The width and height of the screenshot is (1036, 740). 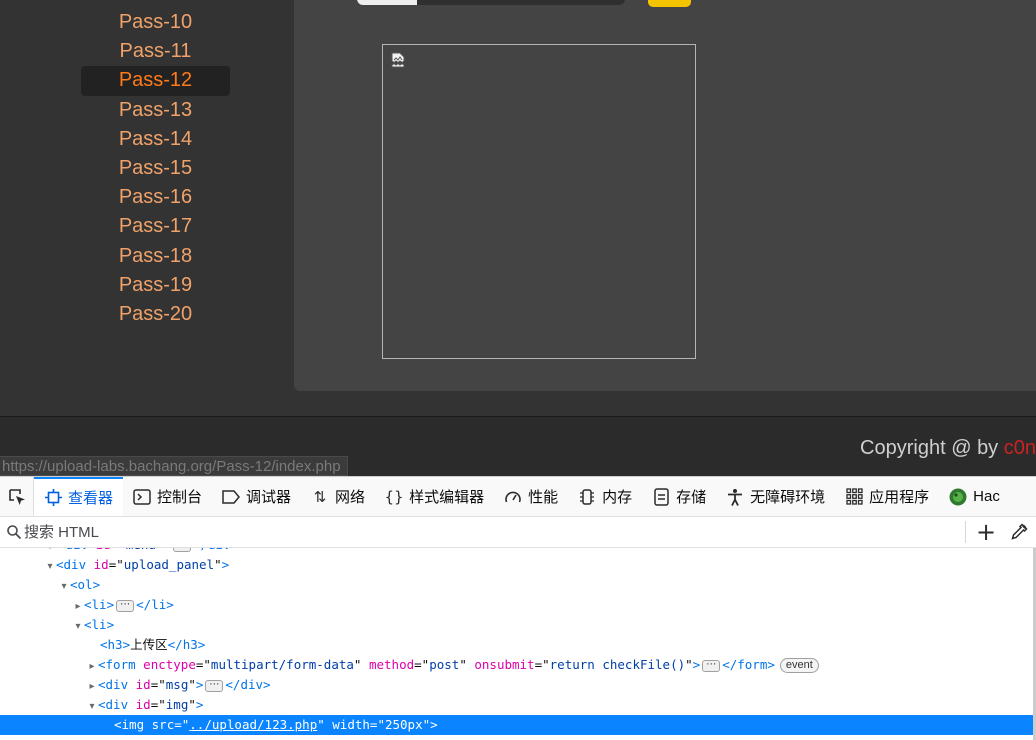 I want to click on style-editor-icon: {}, so click(x=394, y=496).